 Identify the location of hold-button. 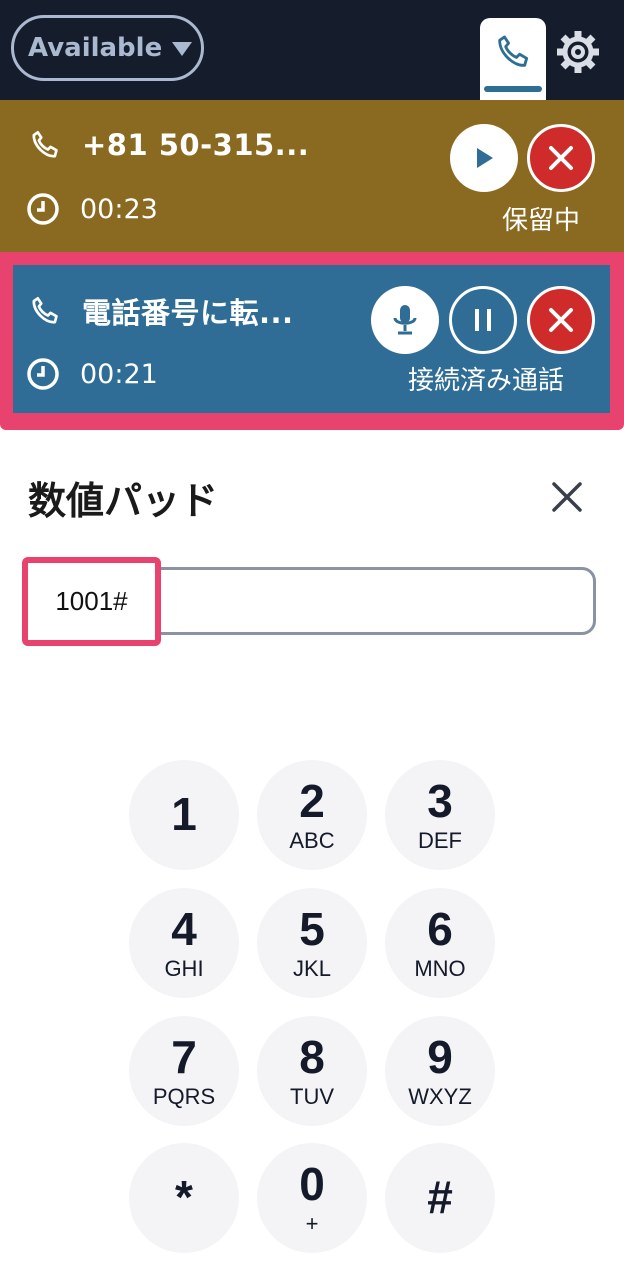
(483, 320).